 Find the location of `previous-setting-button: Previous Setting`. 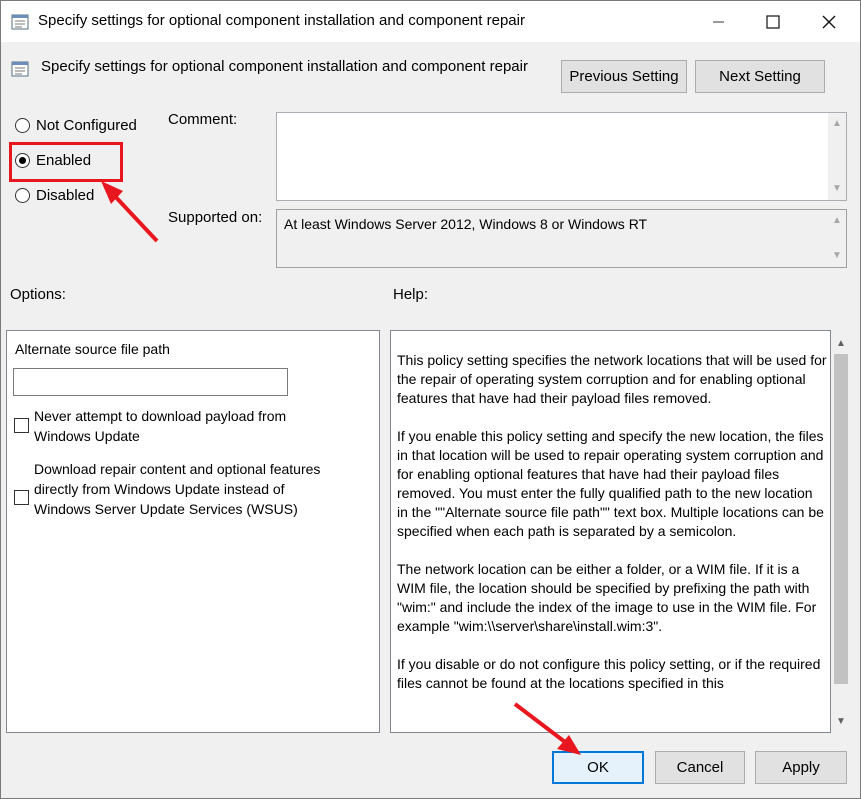

previous-setting-button: Previous Setting is located at coordinates (624, 76).